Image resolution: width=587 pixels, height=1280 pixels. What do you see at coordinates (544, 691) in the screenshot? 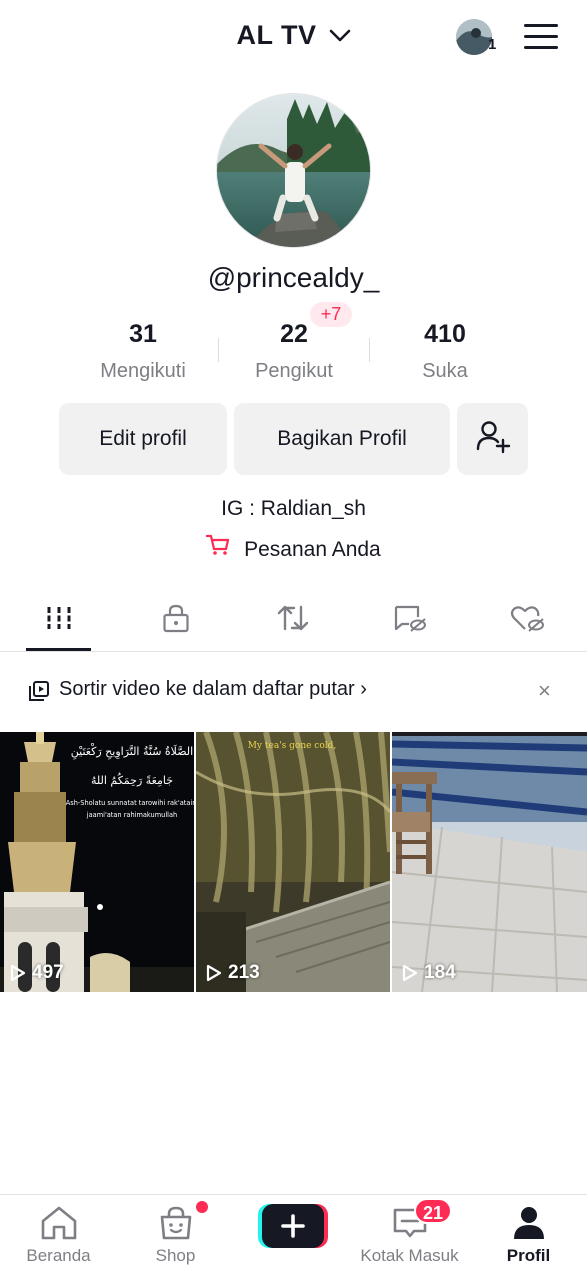
I see `close-icon: ×` at bounding box center [544, 691].